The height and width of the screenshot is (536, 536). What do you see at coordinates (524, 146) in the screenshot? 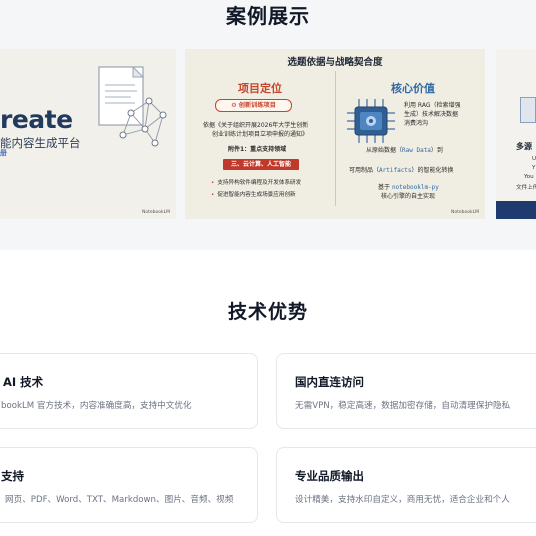
I see `slide-right-title: 多源` at bounding box center [524, 146].